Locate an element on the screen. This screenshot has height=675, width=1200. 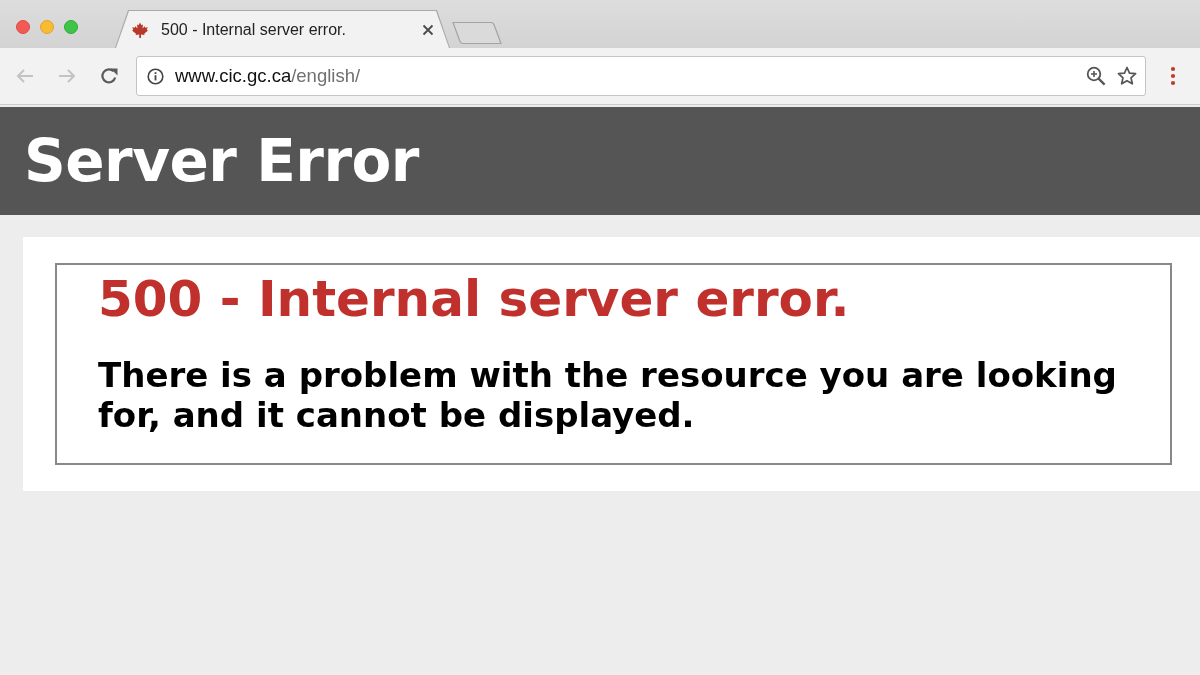
error-title: 500 - Internal server error. is located at coordinates (474, 299).